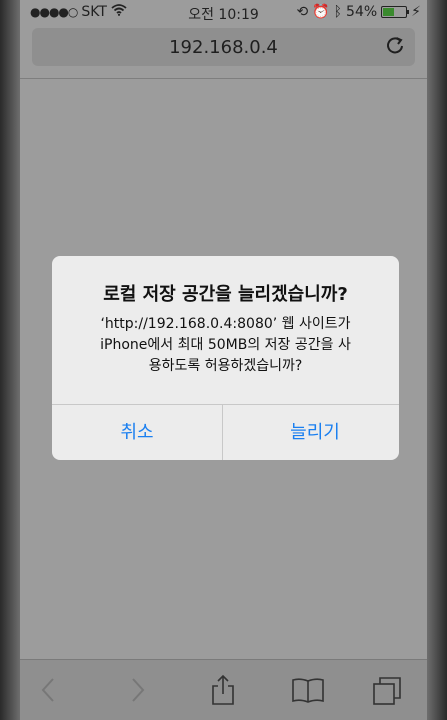 The width and height of the screenshot is (447, 720). Describe the element at coordinates (94, 12) in the screenshot. I see `carrier-name: SKT` at that location.